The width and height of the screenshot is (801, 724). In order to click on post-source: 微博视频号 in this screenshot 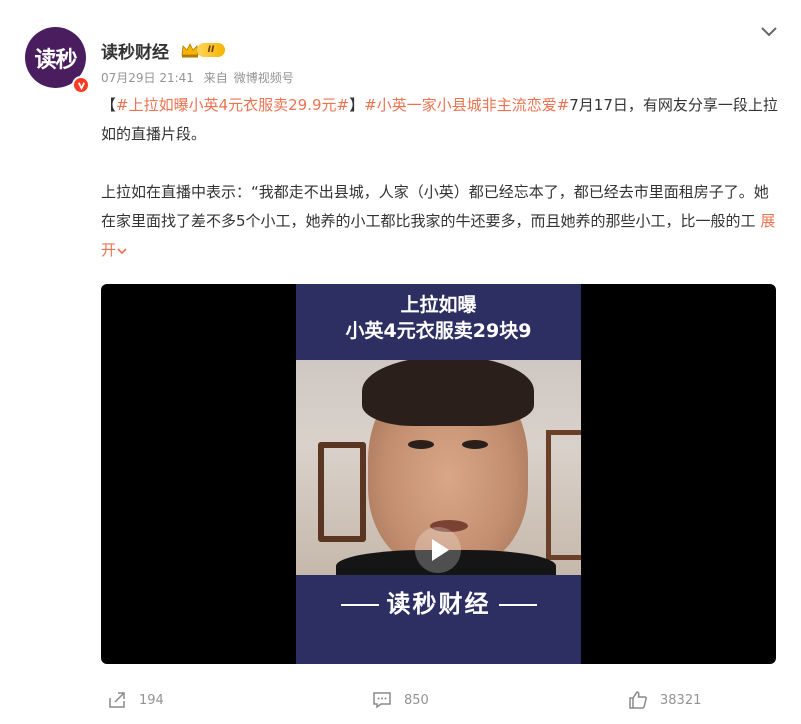, I will do `click(264, 78)`.